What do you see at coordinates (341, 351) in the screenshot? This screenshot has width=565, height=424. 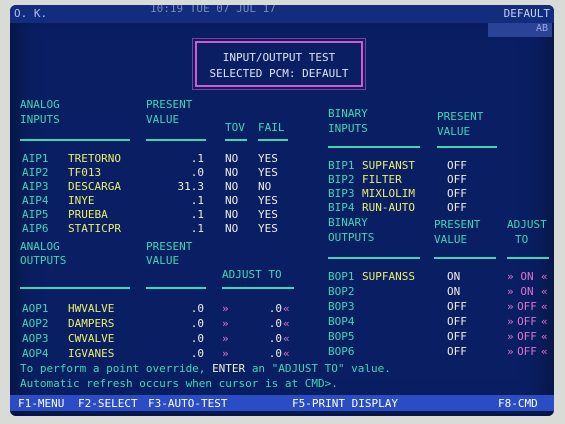 I see `point-id: BOP6` at bounding box center [341, 351].